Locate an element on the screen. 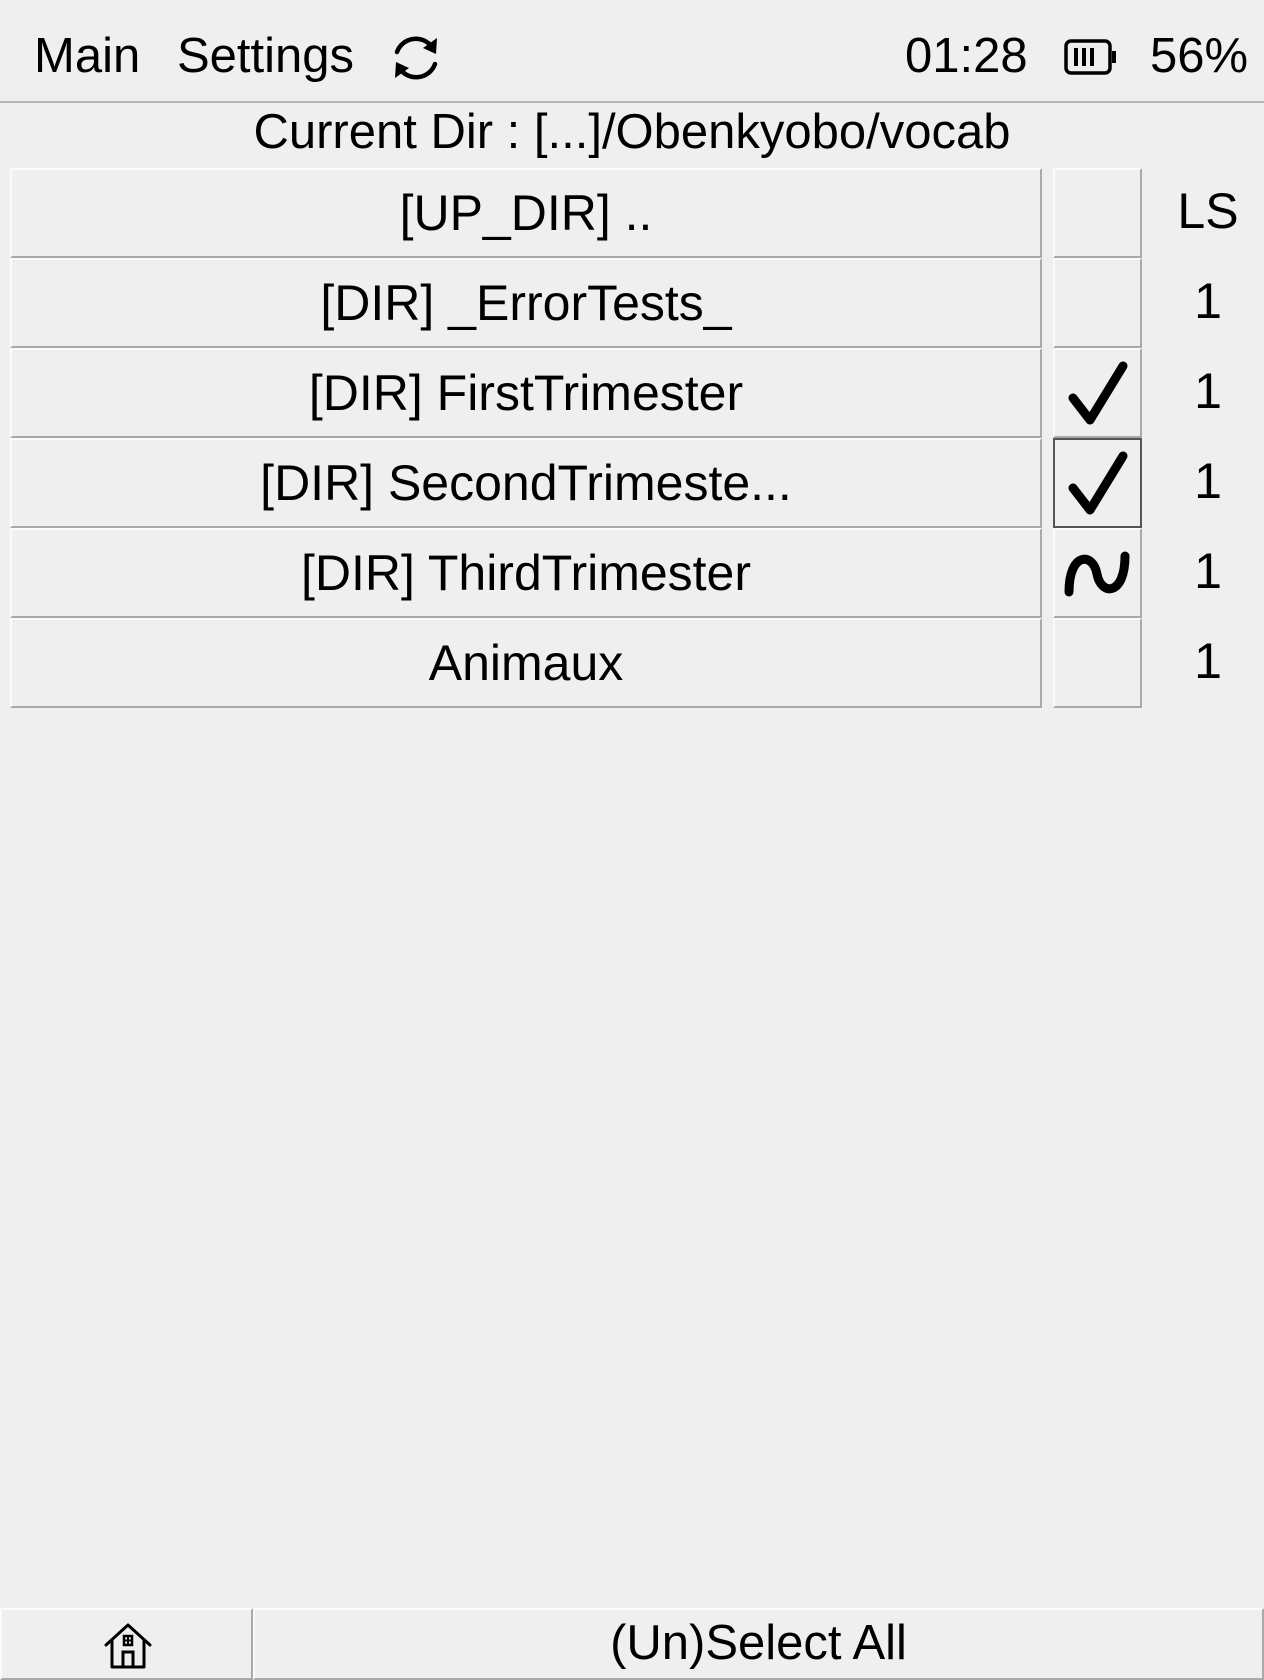 Image resolution: width=1264 pixels, height=1680 pixels. current-dir-label: Current Dir : [...]/Obenkyobo/vocab is located at coordinates (632, 132).